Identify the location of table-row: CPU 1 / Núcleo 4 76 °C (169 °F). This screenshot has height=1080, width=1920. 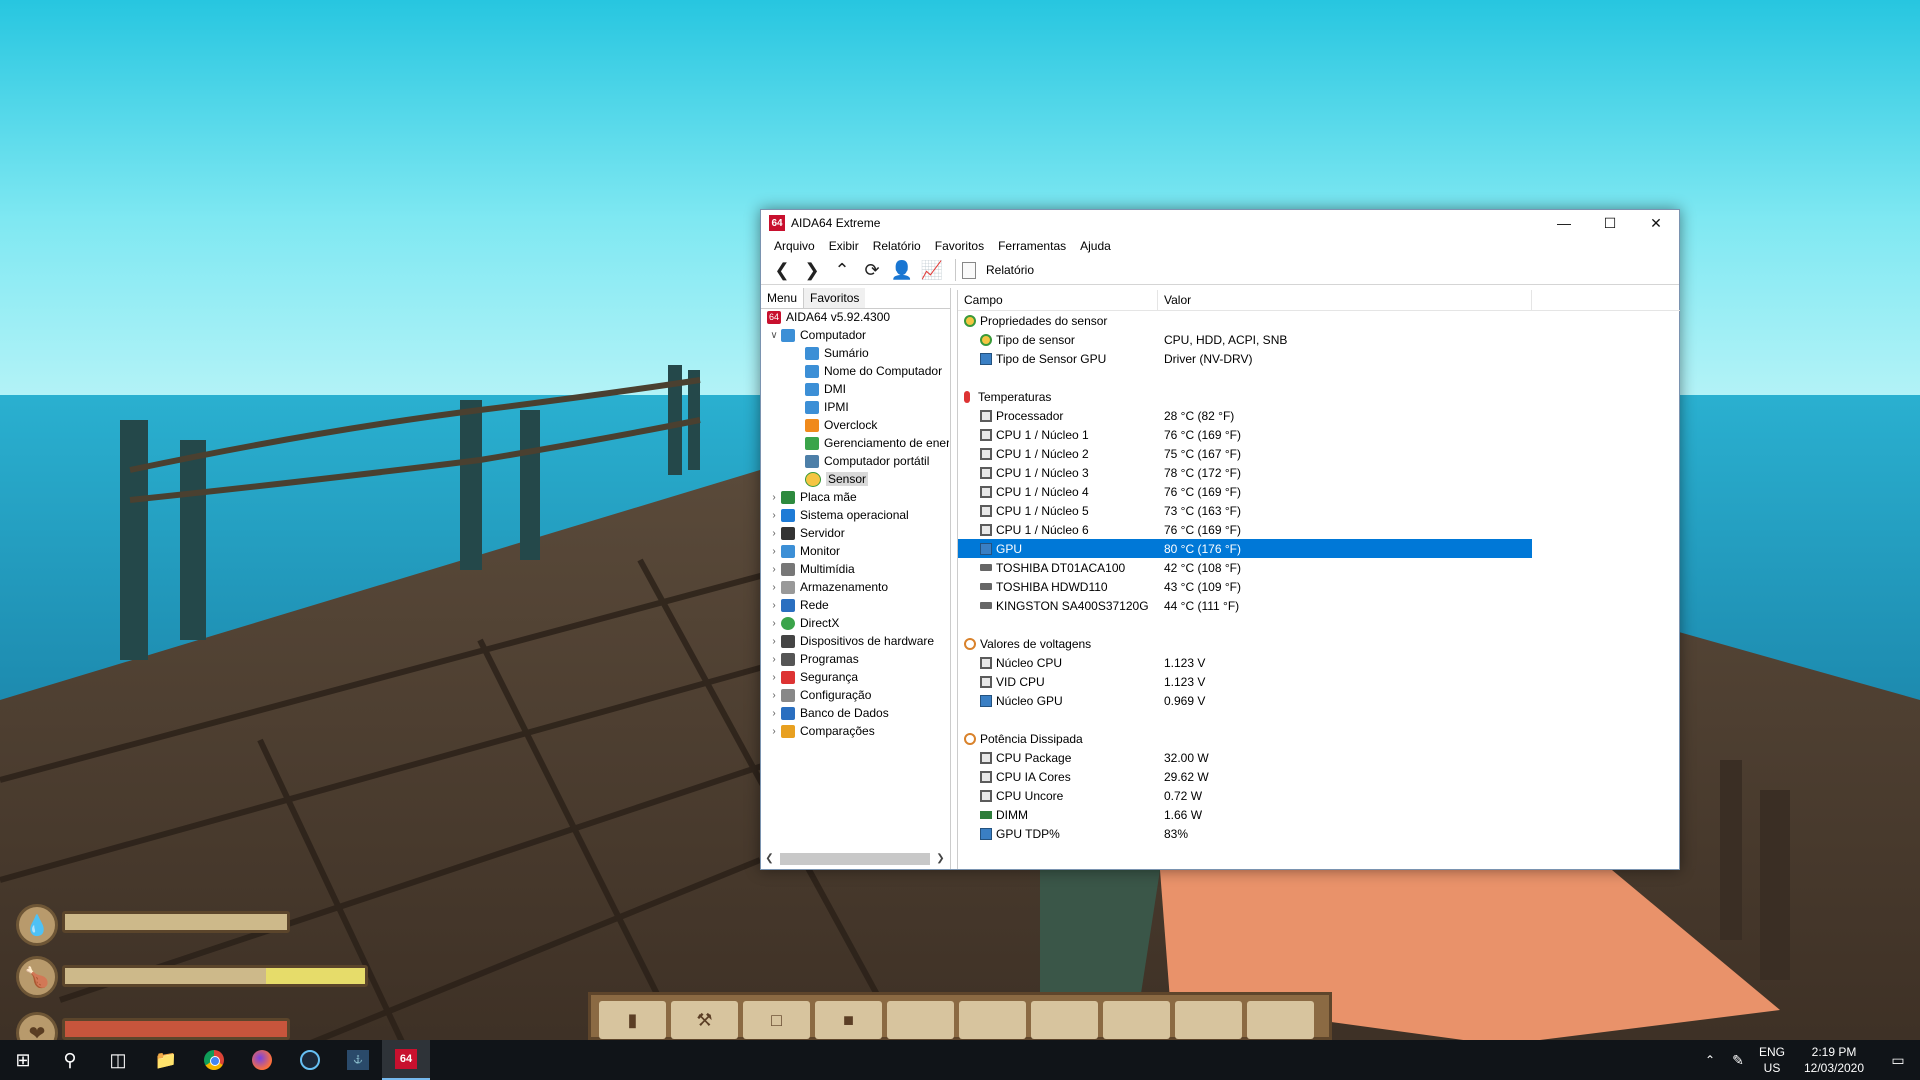
(1319, 491).